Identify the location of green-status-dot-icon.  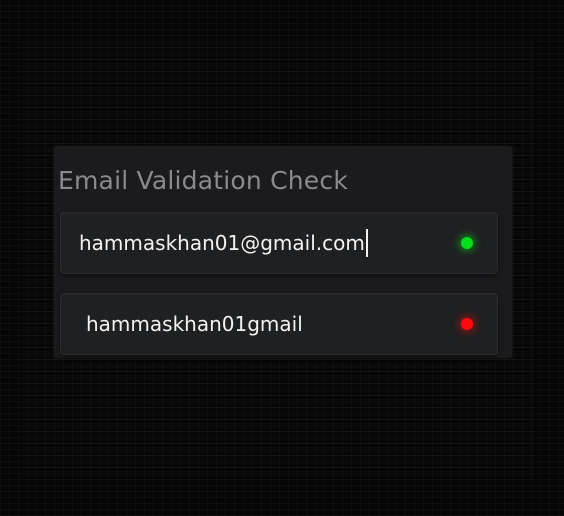
(467, 243).